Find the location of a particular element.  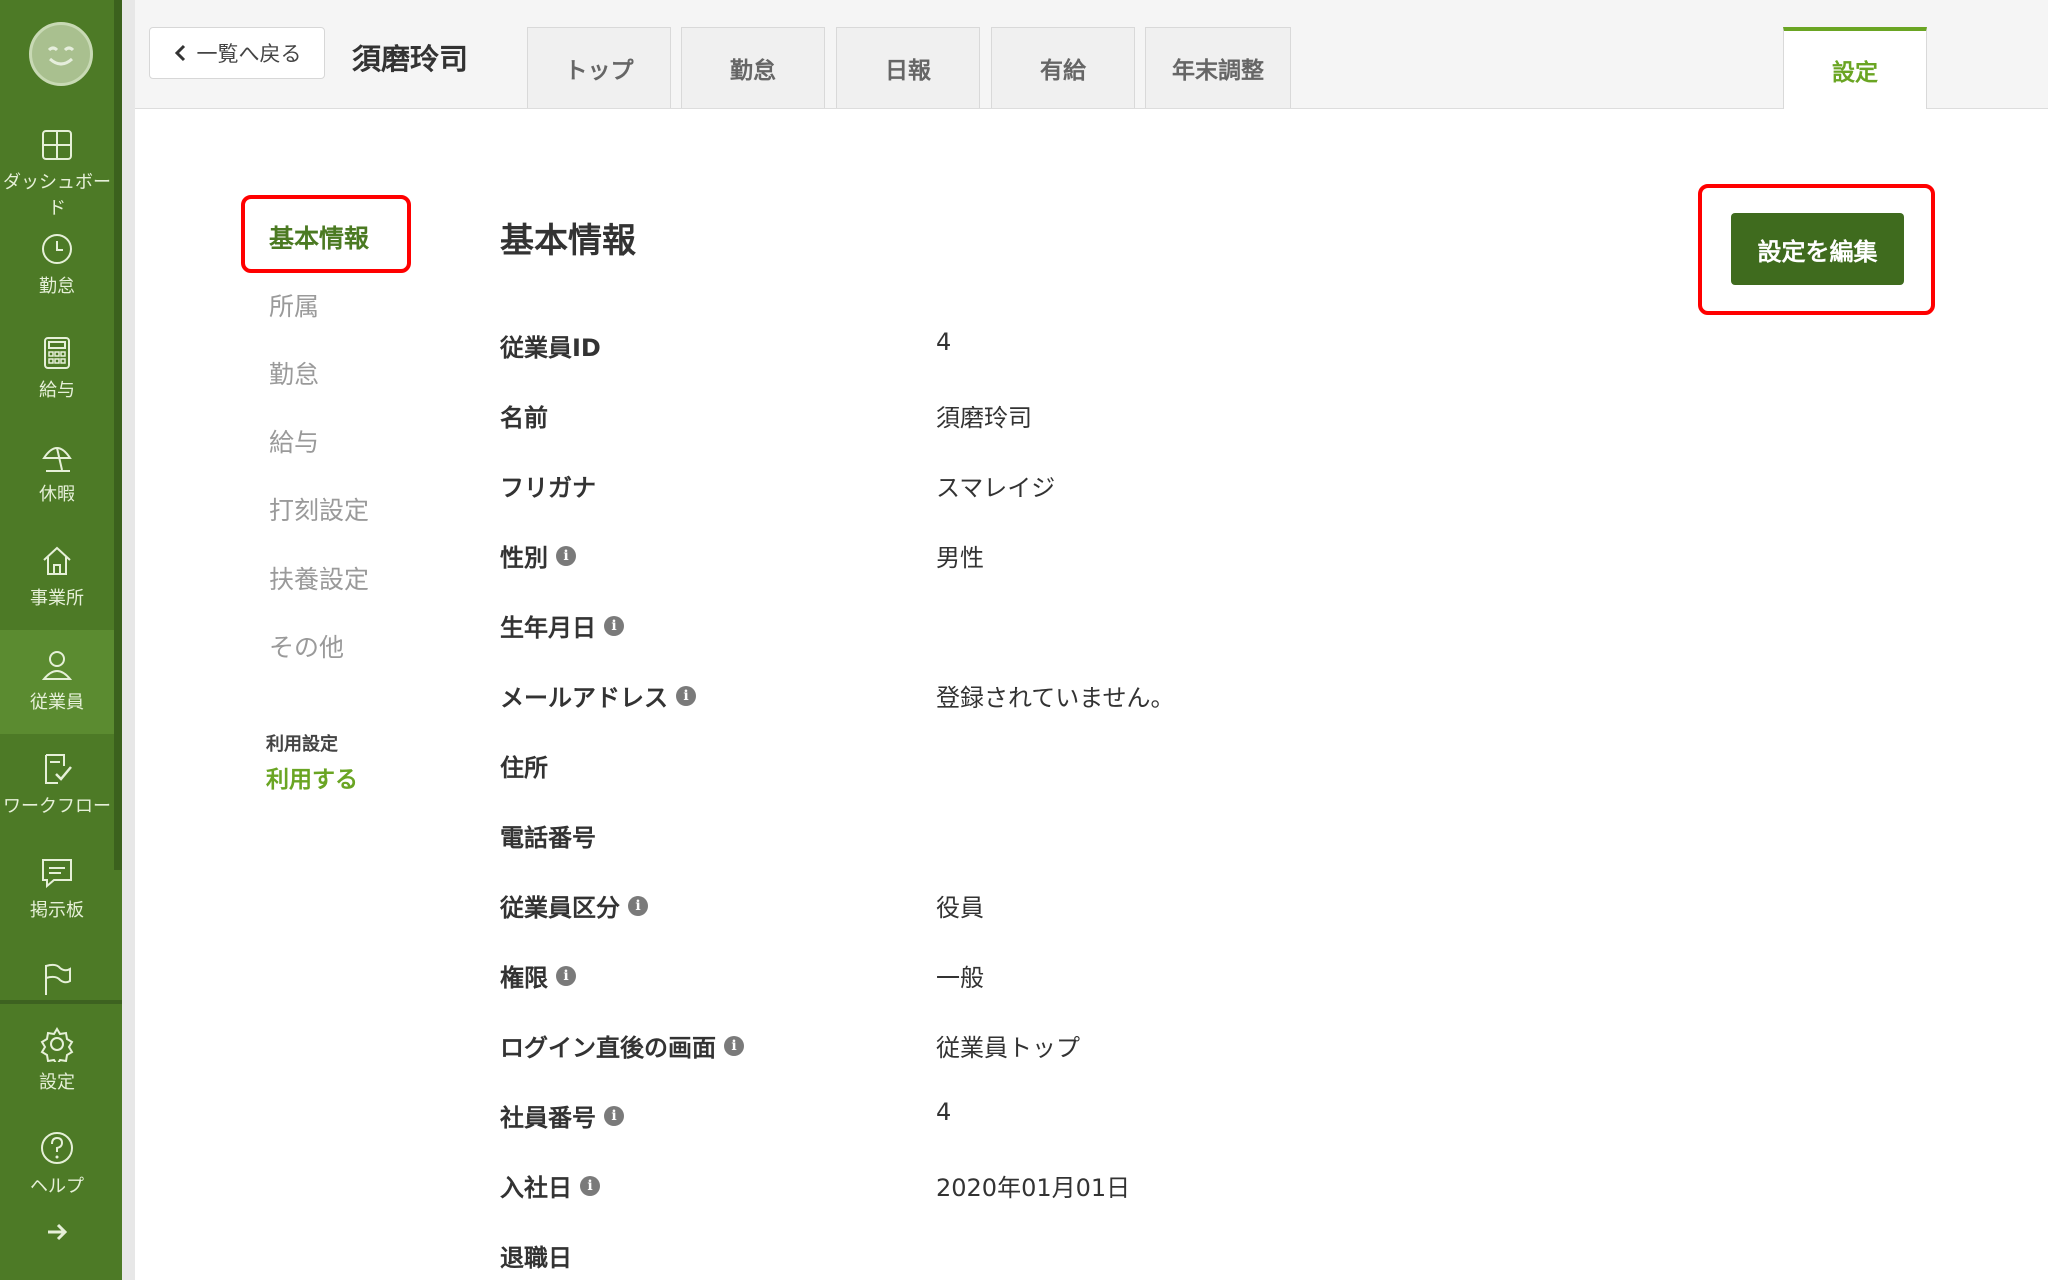

usage-setting-label: 利用設定 is located at coordinates (302, 744).